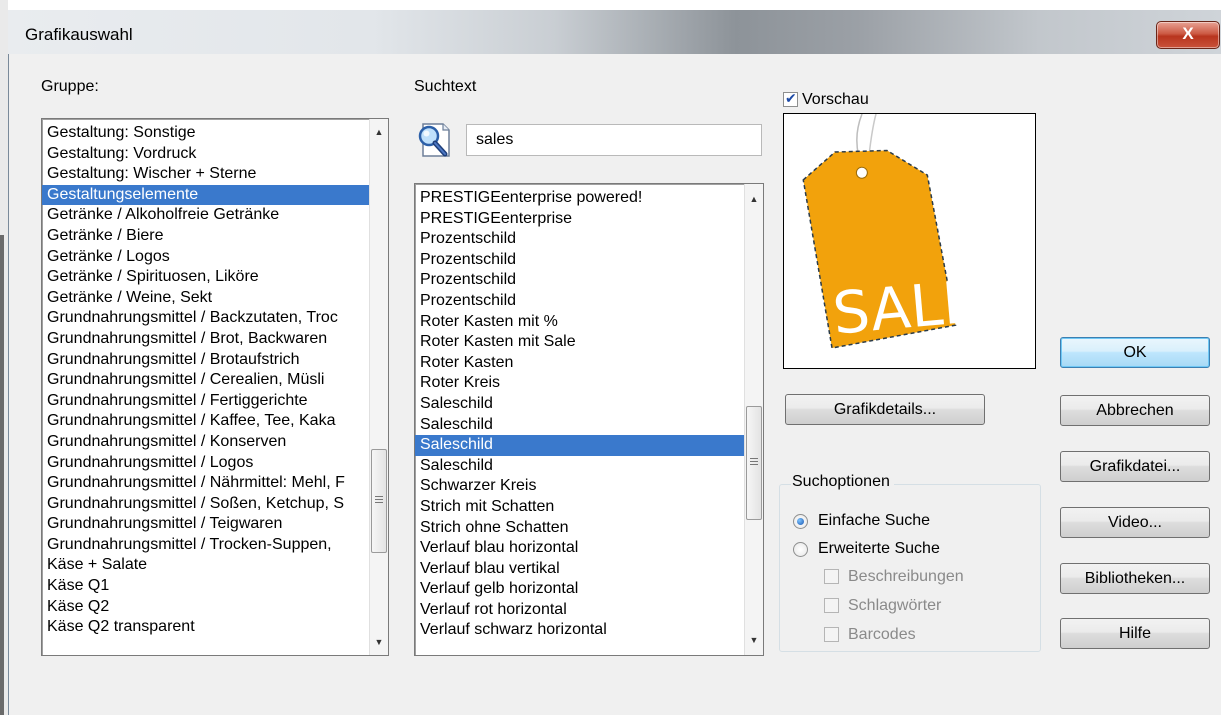  What do you see at coordinates (378, 387) in the screenshot?
I see `group-scrollbar: ▲ ▼` at bounding box center [378, 387].